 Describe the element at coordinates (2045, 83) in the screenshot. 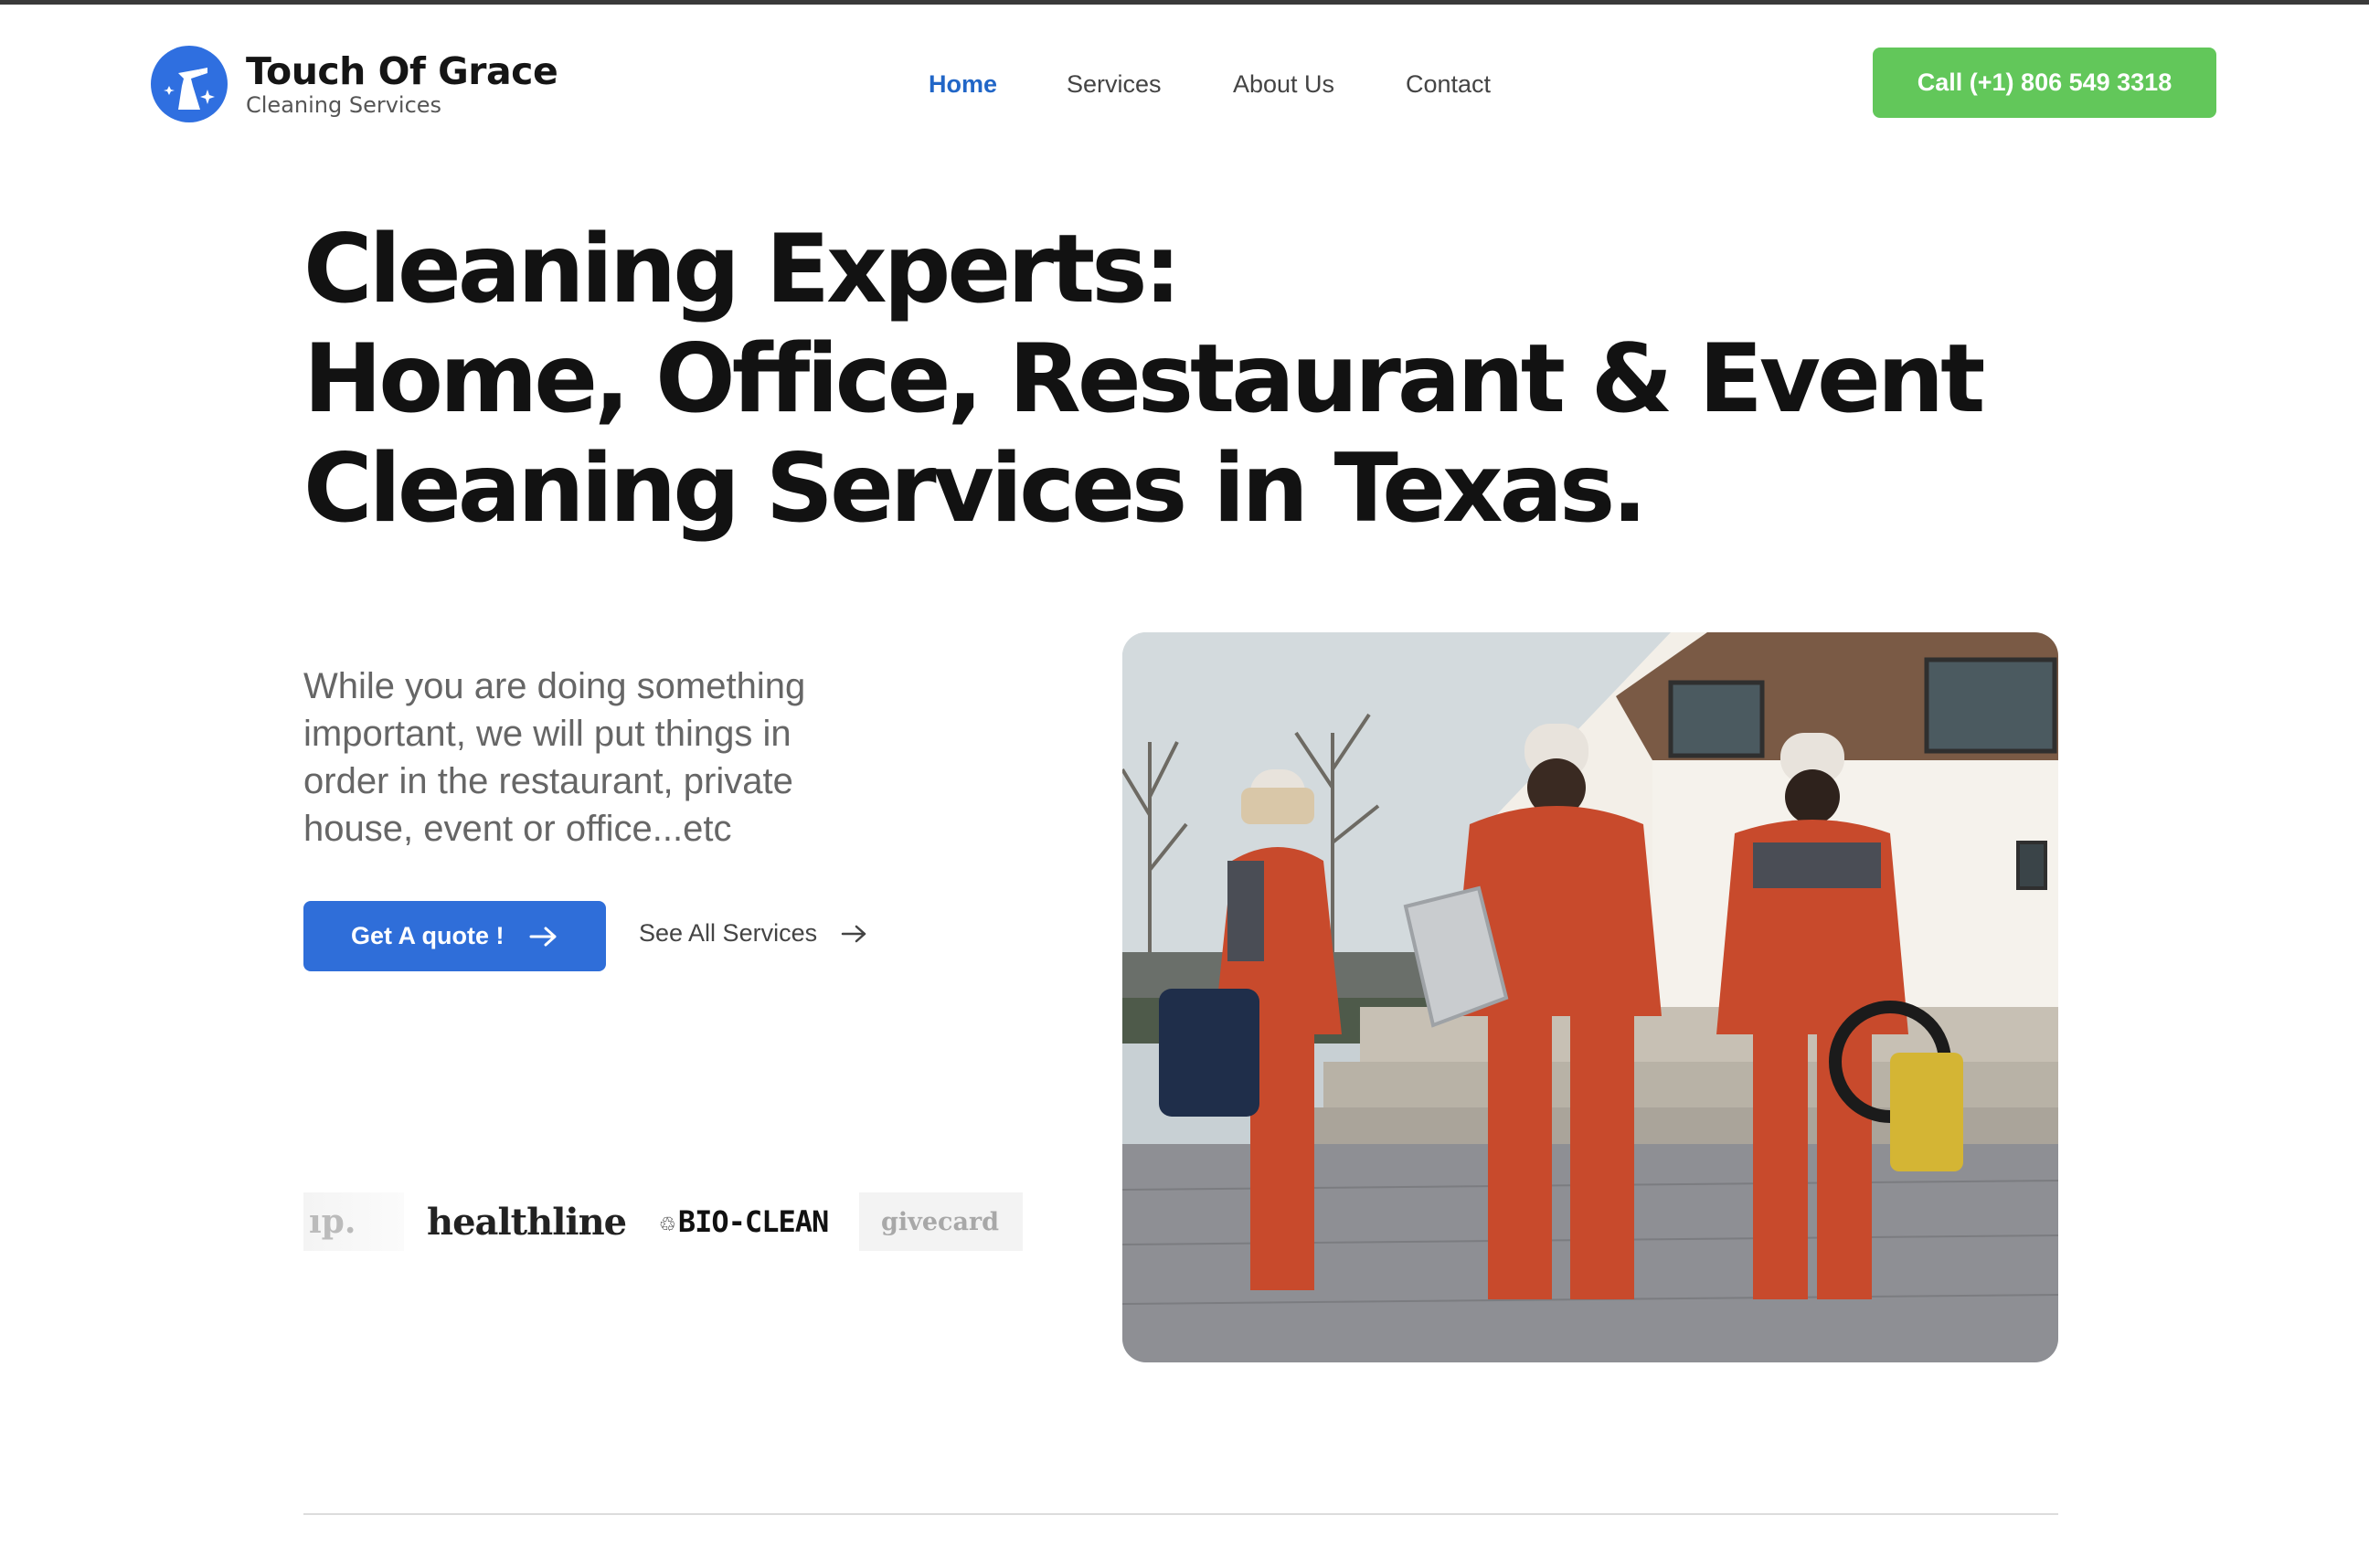

I see `call-button: Call (+1) 806 549 3318` at that location.